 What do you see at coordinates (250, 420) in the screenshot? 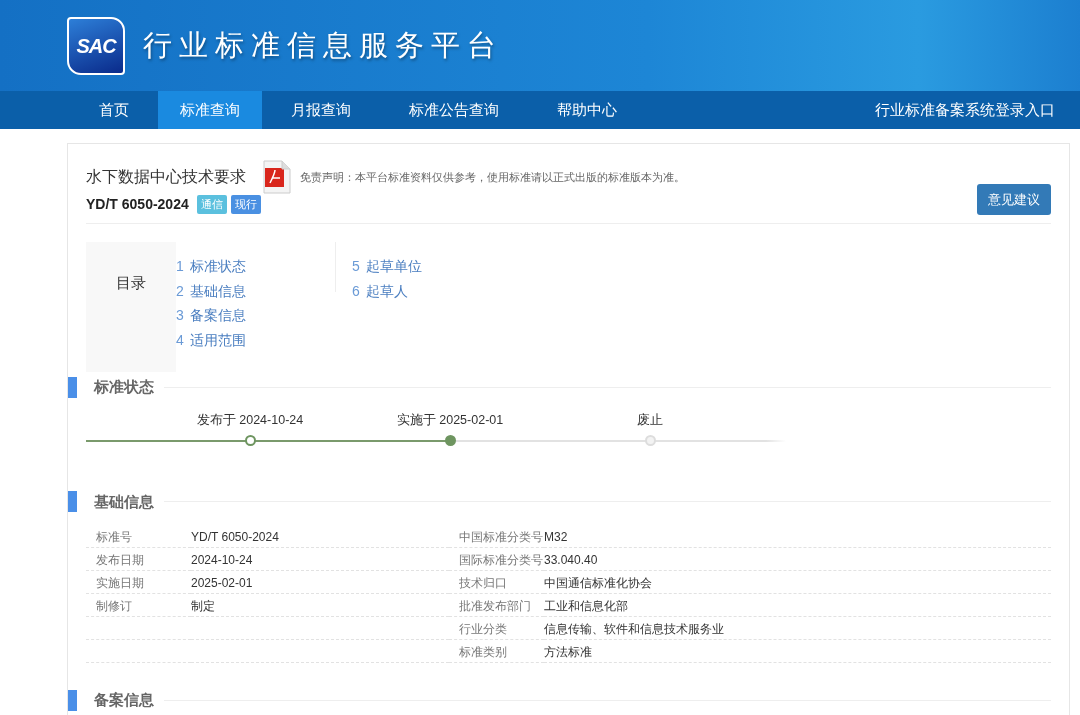
I see `step-label: 发布于 2024-10-24` at bounding box center [250, 420].